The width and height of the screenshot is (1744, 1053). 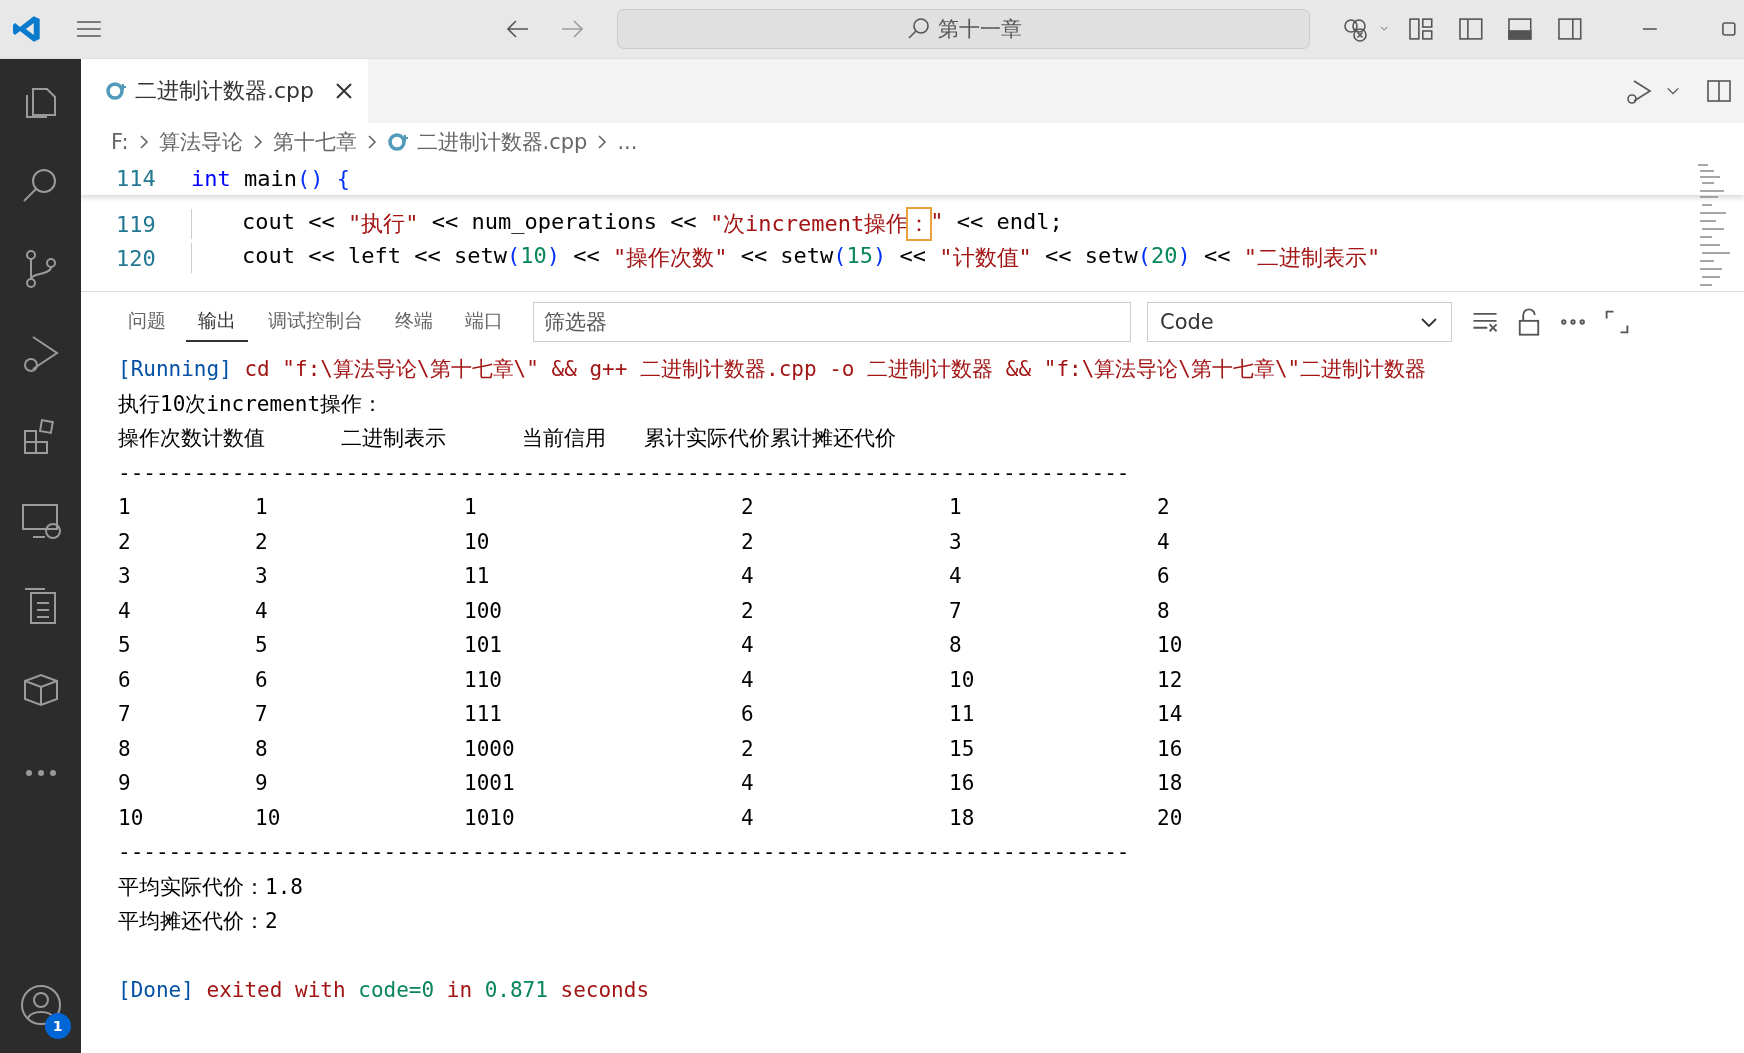 I want to click on output-value: 1010, so click(x=490, y=817).